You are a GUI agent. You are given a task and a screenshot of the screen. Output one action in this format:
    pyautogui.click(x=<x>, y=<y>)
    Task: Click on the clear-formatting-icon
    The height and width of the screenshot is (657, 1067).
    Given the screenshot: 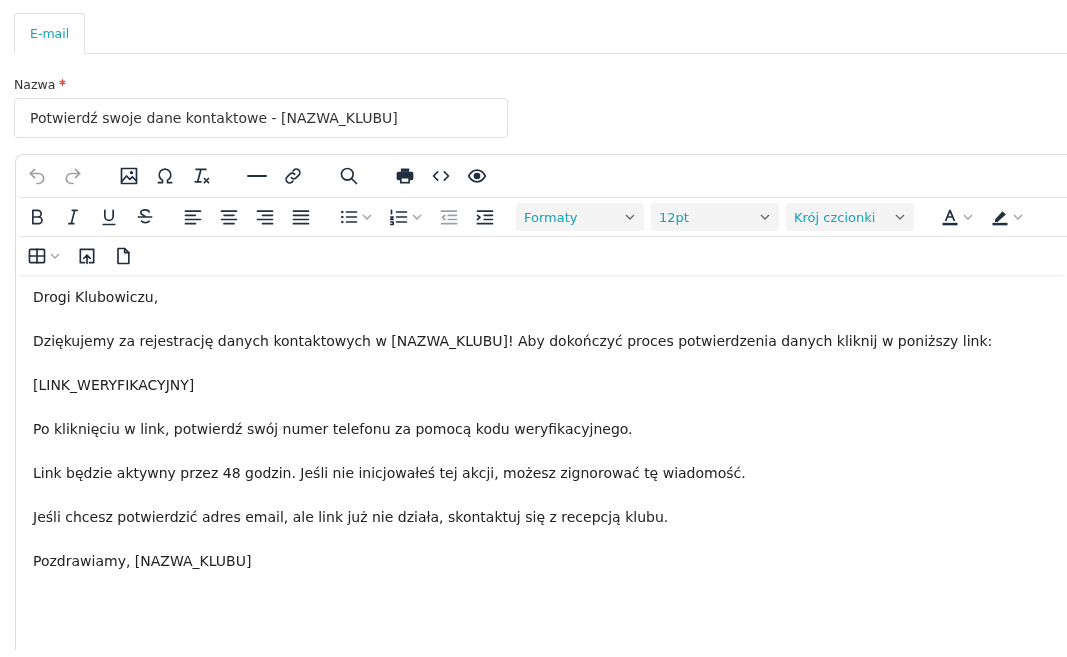 What is the action you would take?
    pyautogui.click(x=201, y=176)
    